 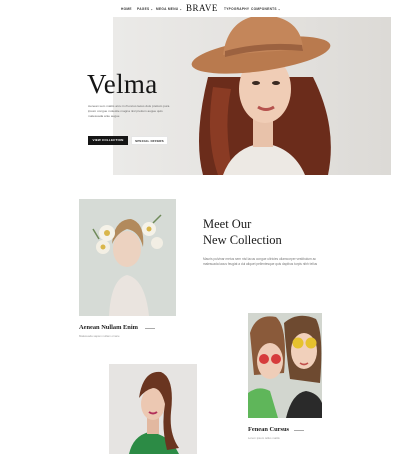 What do you see at coordinates (99, 336) in the screenshot?
I see `card-subtitle: Malesuada sapien nullam ornare` at bounding box center [99, 336].